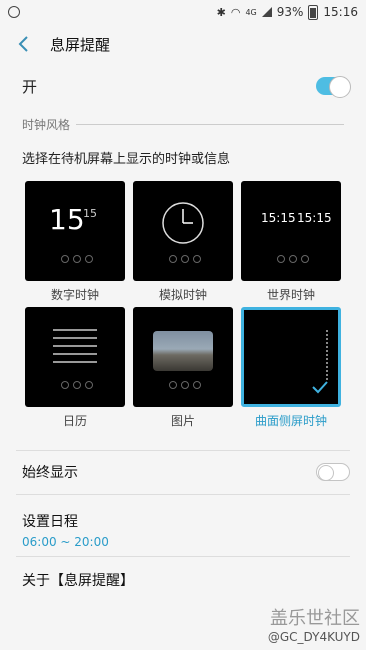 This screenshot has width=366, height=650. I want to click on signal-icon, so click(266, 12).